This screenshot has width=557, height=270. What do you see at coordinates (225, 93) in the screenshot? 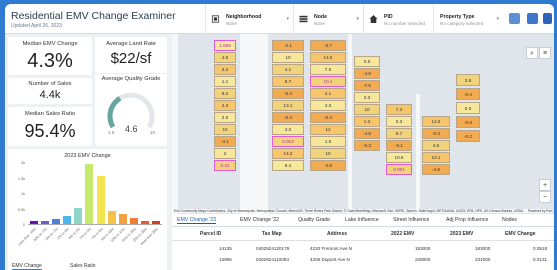
I see `map-parcel: 9.2` at bounding box center [225, 93].